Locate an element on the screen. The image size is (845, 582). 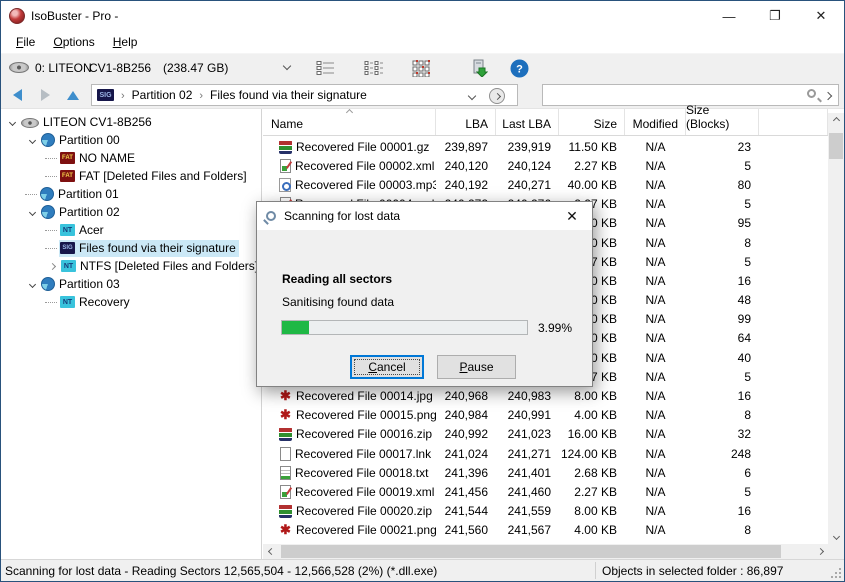
title-bar: IsoBuster - Pro - — ❐ ✕ is located at coordinates (422, 16).